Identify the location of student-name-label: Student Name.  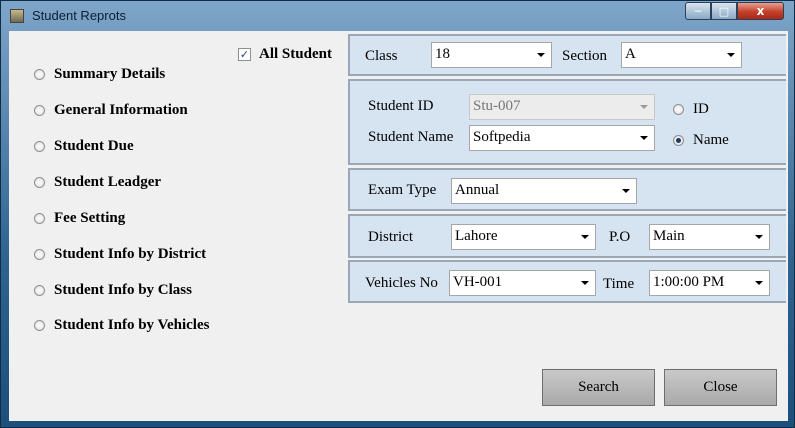
(411, 137).